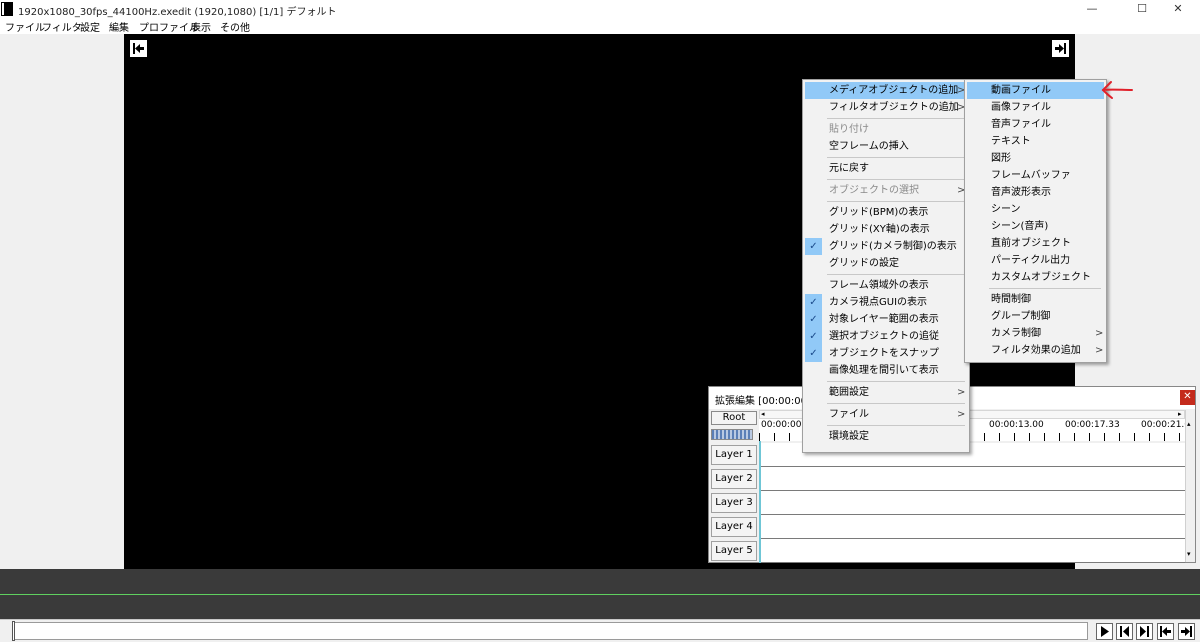 This screenshot has width=1200, height=642. Describe the element at coordinates (1178, 9) in the screenshot. I see `close-button: ✕` at that location.